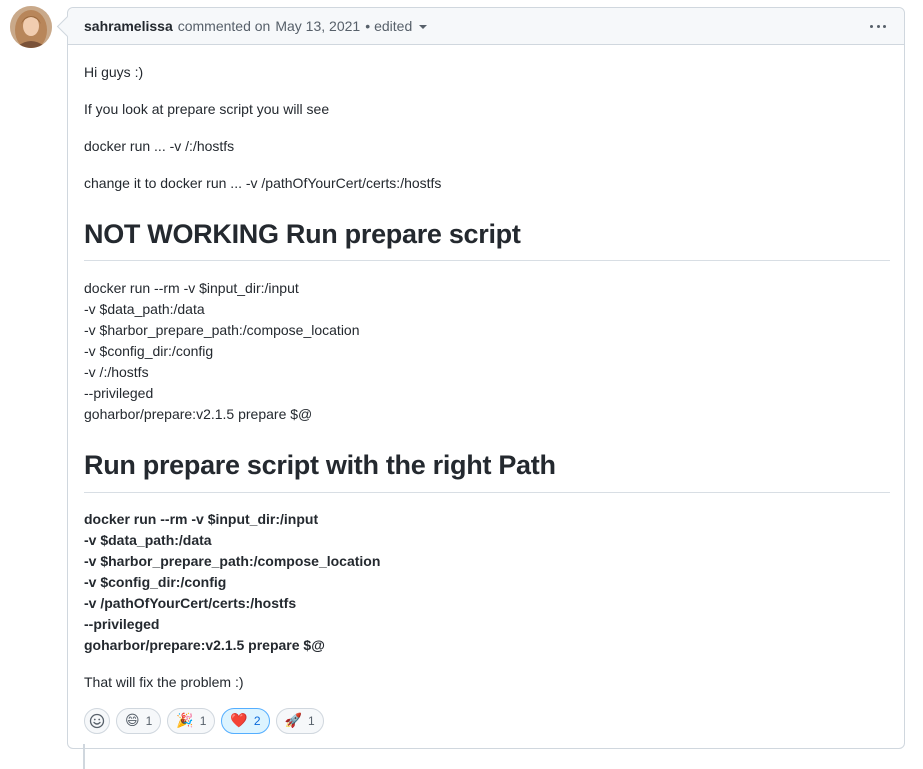 The width and height of the screenshot is (923, 769). Describe the element at coordinates (164, 682) in the screenshot. I see `paragraph: That will fix the problem :)` at that location.